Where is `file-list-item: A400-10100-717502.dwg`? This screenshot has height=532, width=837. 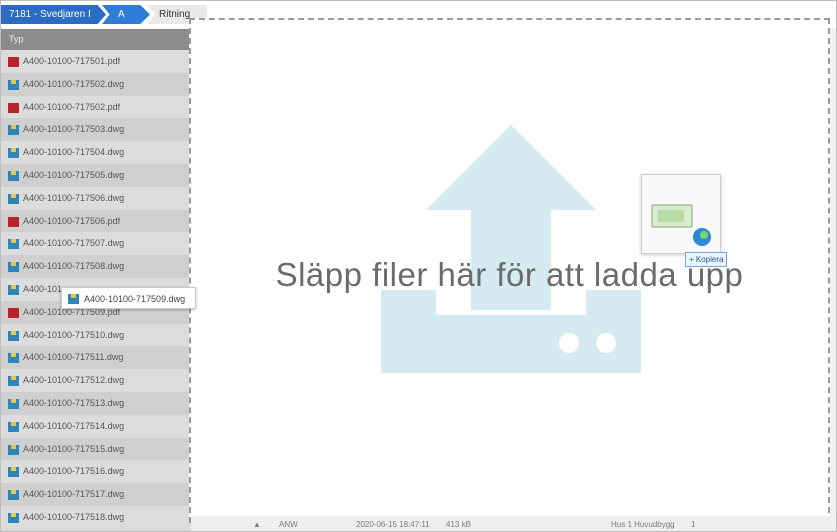
file-list-item: A400-10100-717502.dwg is located at coordinates (96, 84).